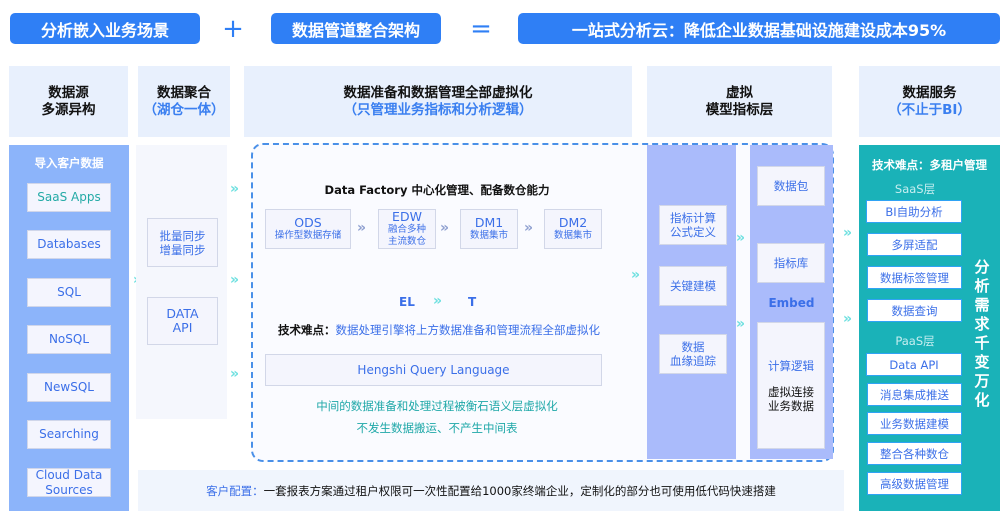  I want to click on stage-ods: ODS 操作型数据存储, so click(308, 229).